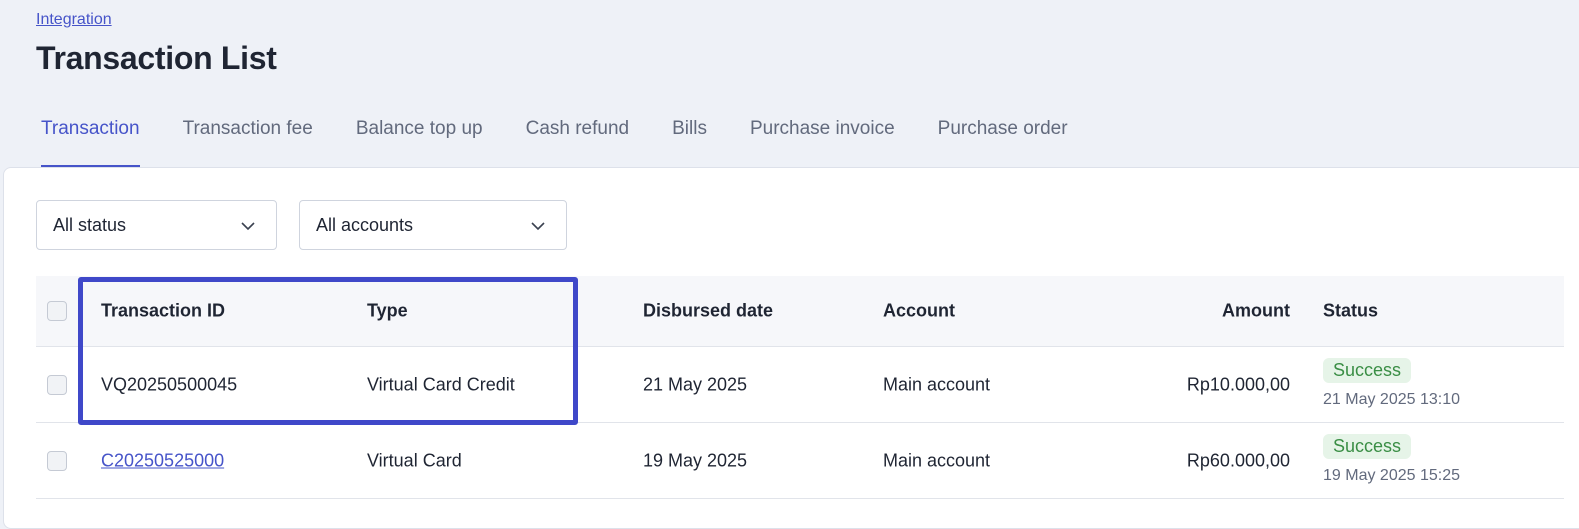 This screenshot has width=1579, height=529. I want to click on amount-cell: Rp60.000,00, so click(1238, 460).